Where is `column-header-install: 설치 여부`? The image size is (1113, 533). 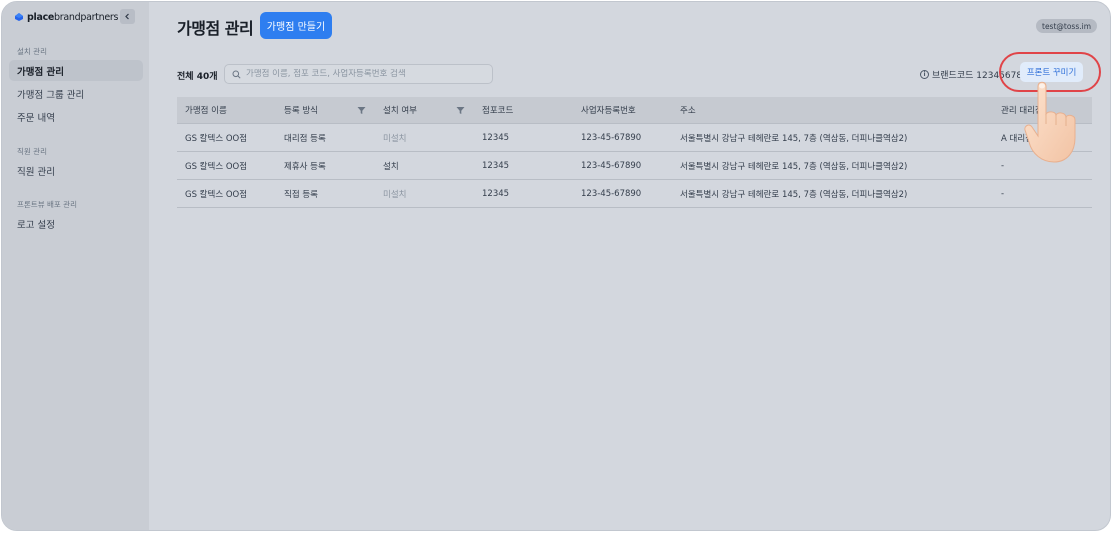 column-header-install: 설치 여부 is located at coordinates (400, 111).